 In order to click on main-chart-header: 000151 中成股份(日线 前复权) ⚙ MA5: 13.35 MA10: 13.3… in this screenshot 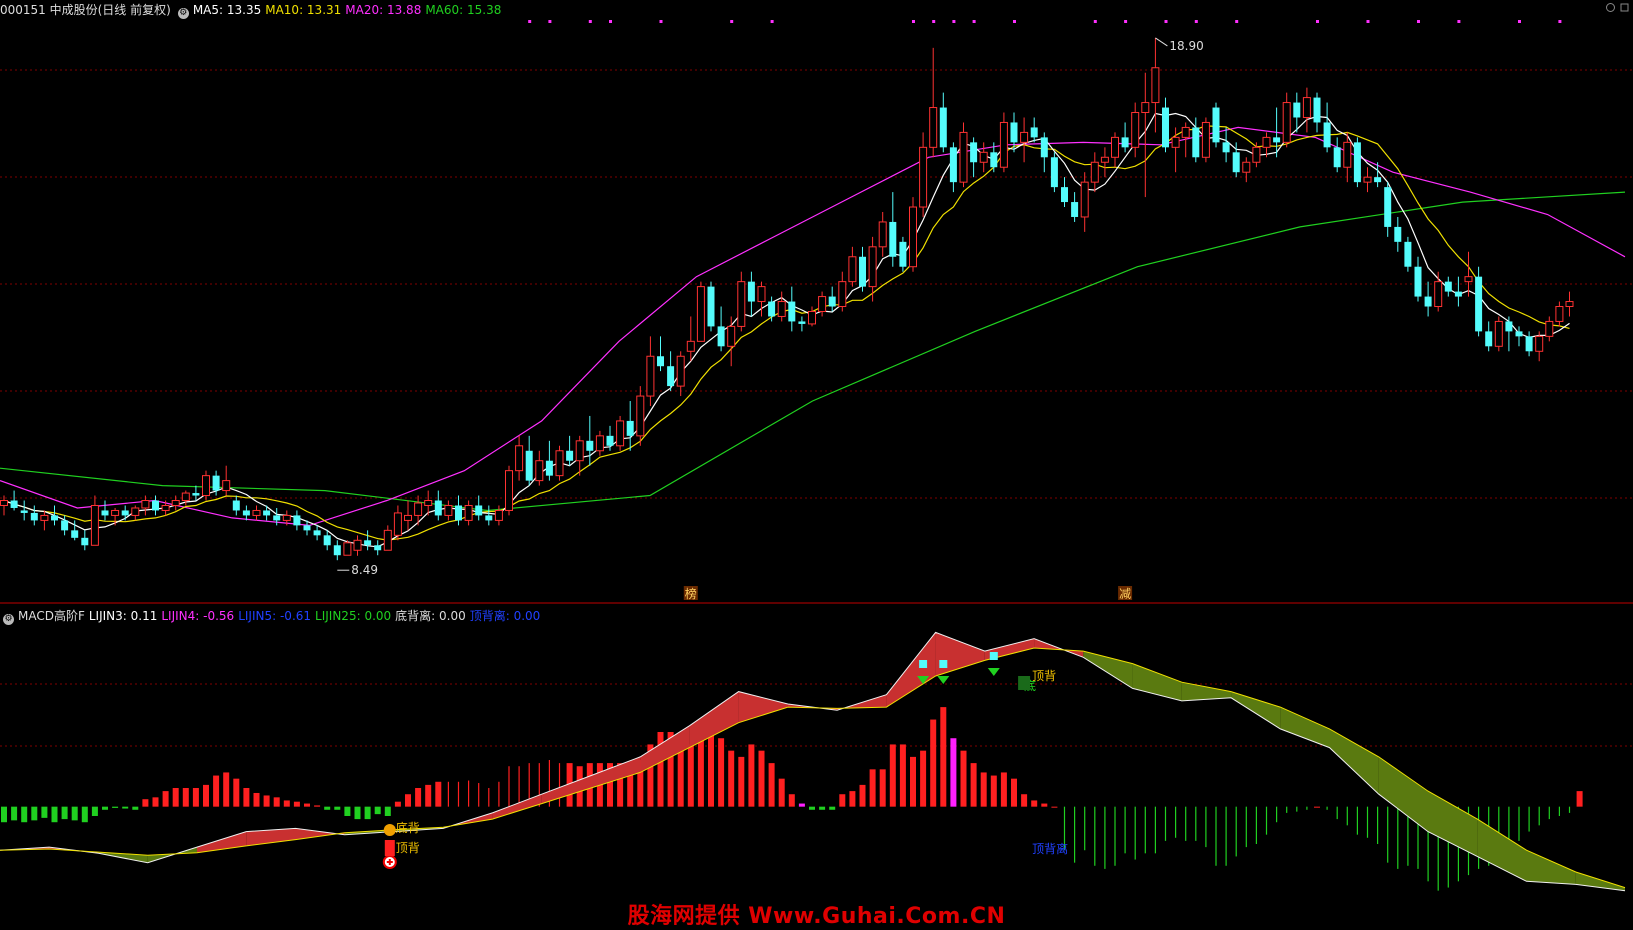, I will do `click(254, 10)`.